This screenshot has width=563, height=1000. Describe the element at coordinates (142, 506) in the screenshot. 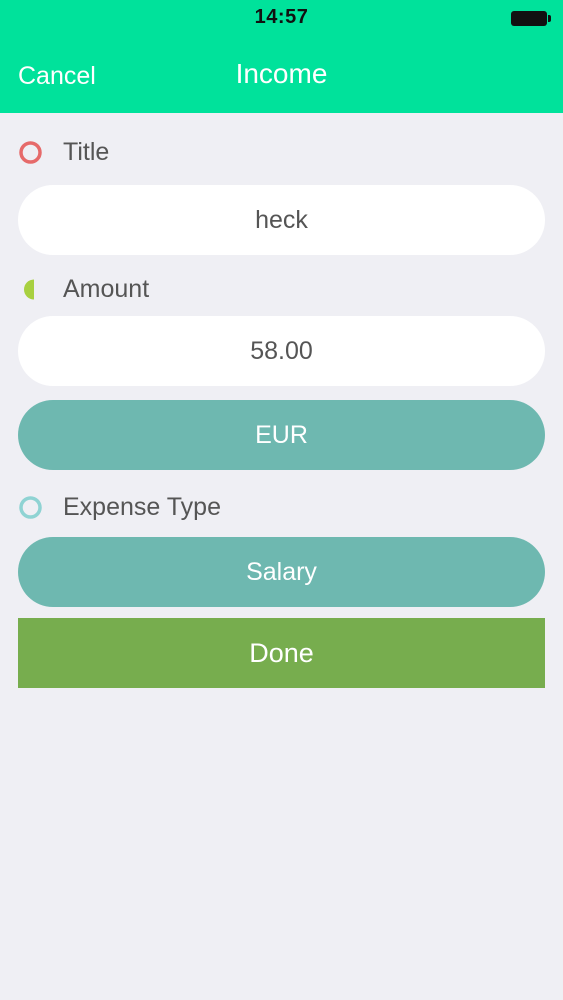

I see `expense-type-label: Expense Type` at that location.